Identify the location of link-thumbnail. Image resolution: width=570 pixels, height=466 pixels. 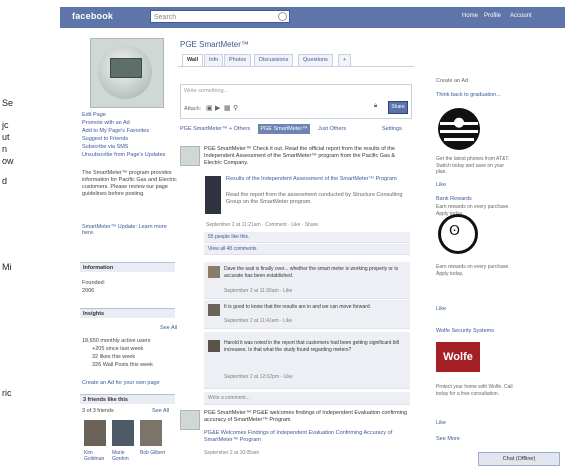
(213, 195).